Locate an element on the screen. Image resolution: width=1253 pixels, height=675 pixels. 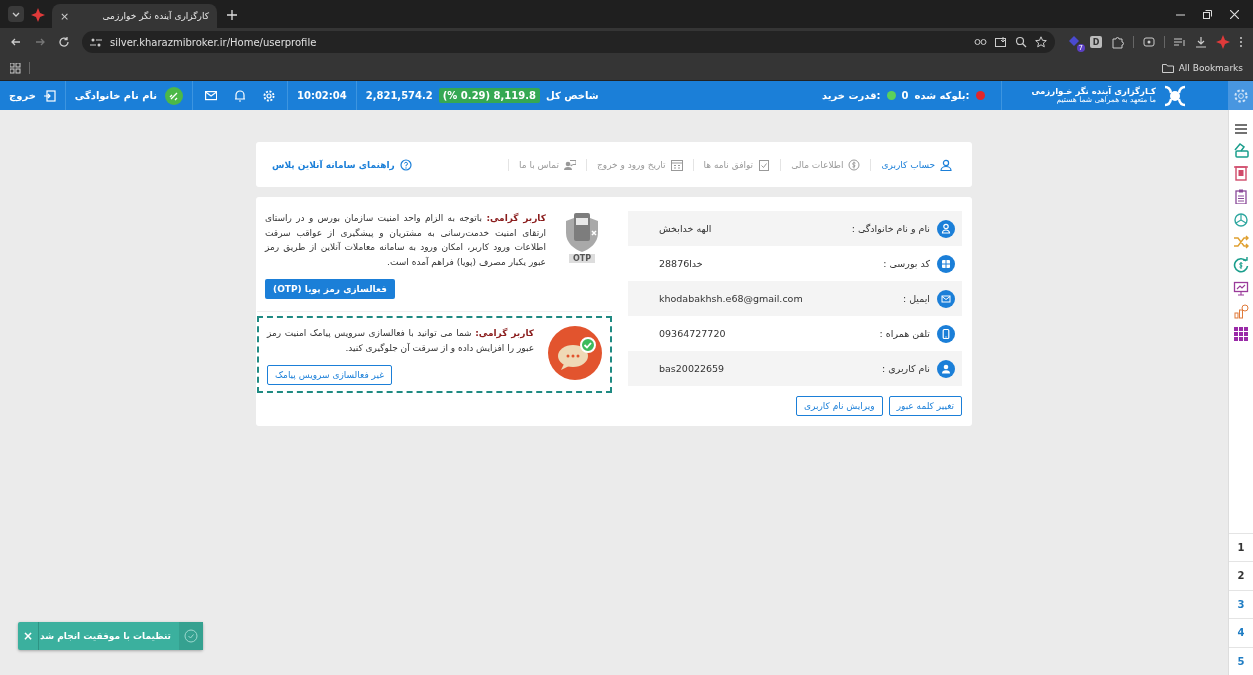
dollar-refresh-icon is located at coordinates (1241, 265).